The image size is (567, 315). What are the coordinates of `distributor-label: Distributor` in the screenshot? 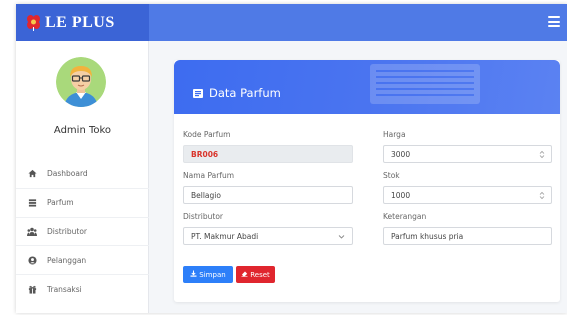 It's located at (203, 216).